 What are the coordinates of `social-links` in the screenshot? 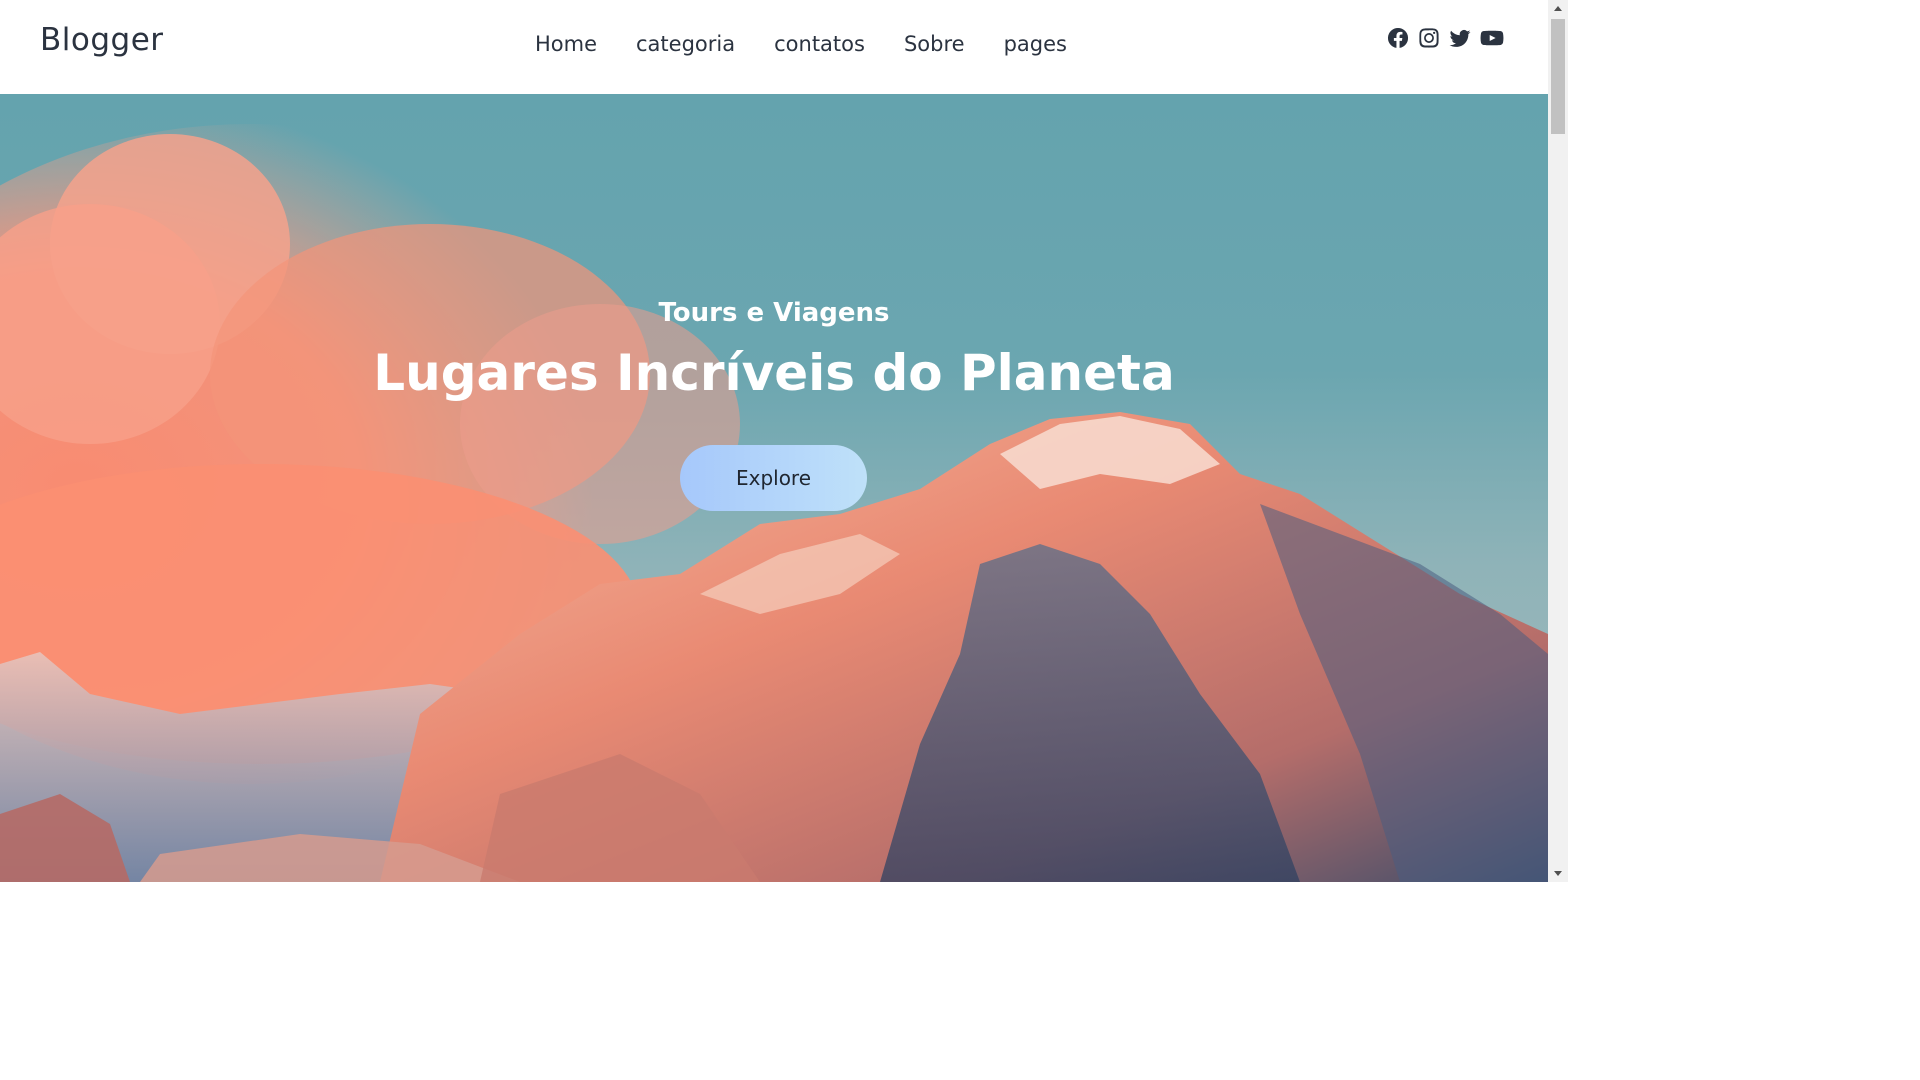 It's located at (1445, 38).